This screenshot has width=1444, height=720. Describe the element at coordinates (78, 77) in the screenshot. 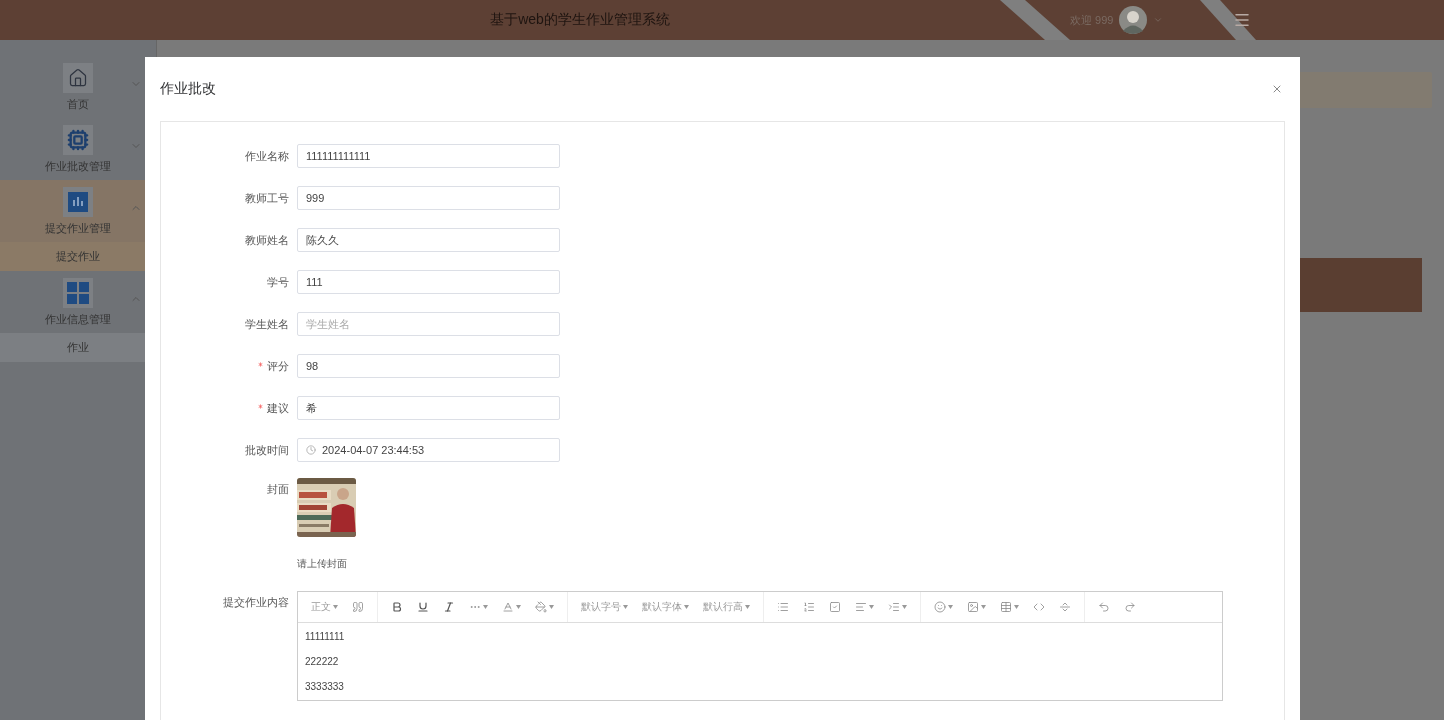

I see `house-icon` at that location.